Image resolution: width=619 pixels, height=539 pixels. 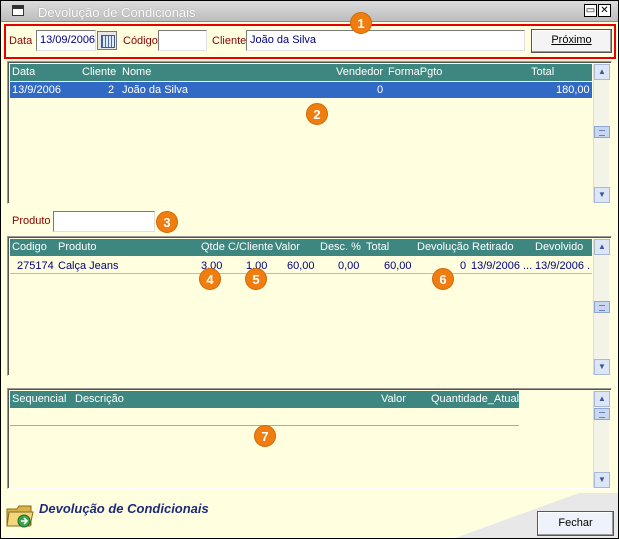 I want to click on col-retirado: Retirado, so click(x=493, y=247).